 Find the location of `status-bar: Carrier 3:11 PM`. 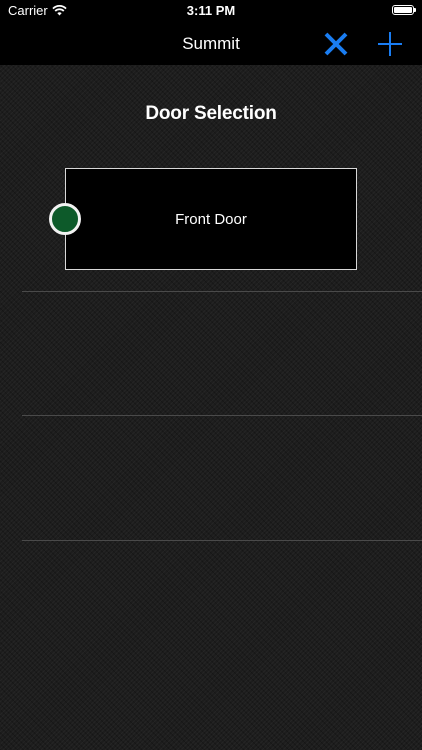

status-bar: Carrier 3:11 PM is located at coordinates (211, 11).